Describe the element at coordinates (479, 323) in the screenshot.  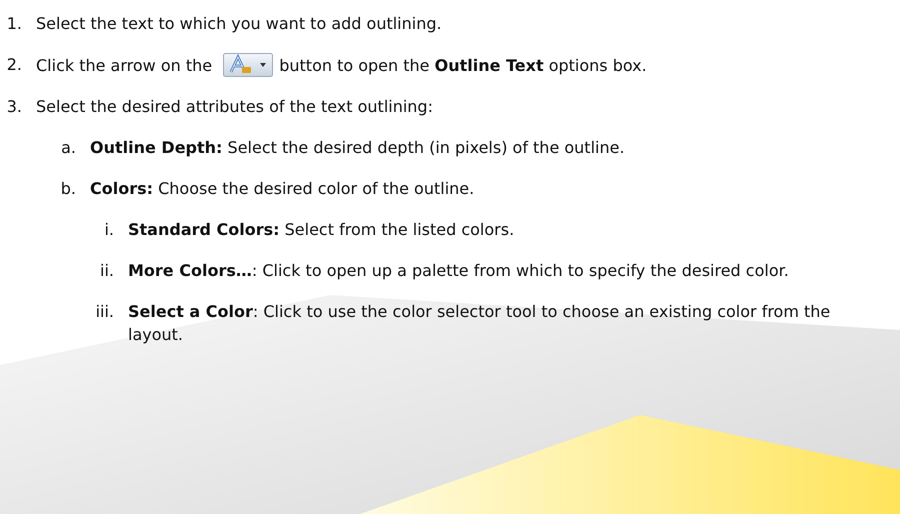
I see `instruction-text: Select a Color: Click to use the color selector tool to choose an existing color from the layout.` at that location.